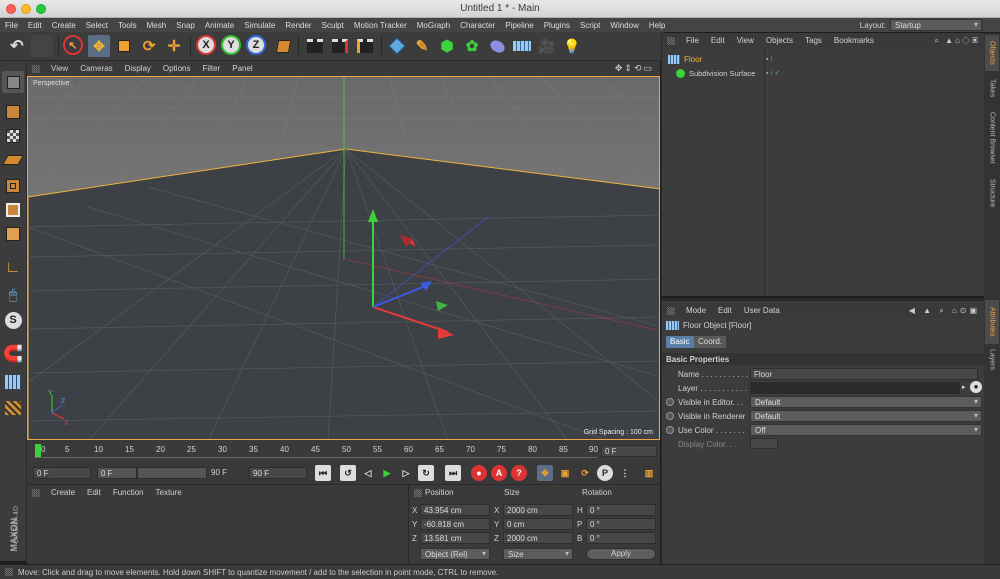  Describe the element at coordinates (96, 68) in the screenshot. I see `viewport-menu-cameras: Cameras` at that location.